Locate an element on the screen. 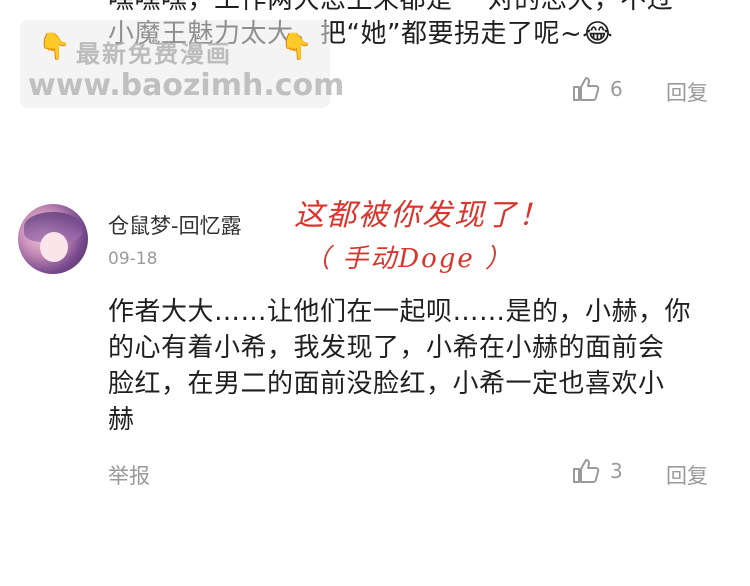 This screenshot has height=586, width=750. like-count: 6 is located at coordinates (616, 89).